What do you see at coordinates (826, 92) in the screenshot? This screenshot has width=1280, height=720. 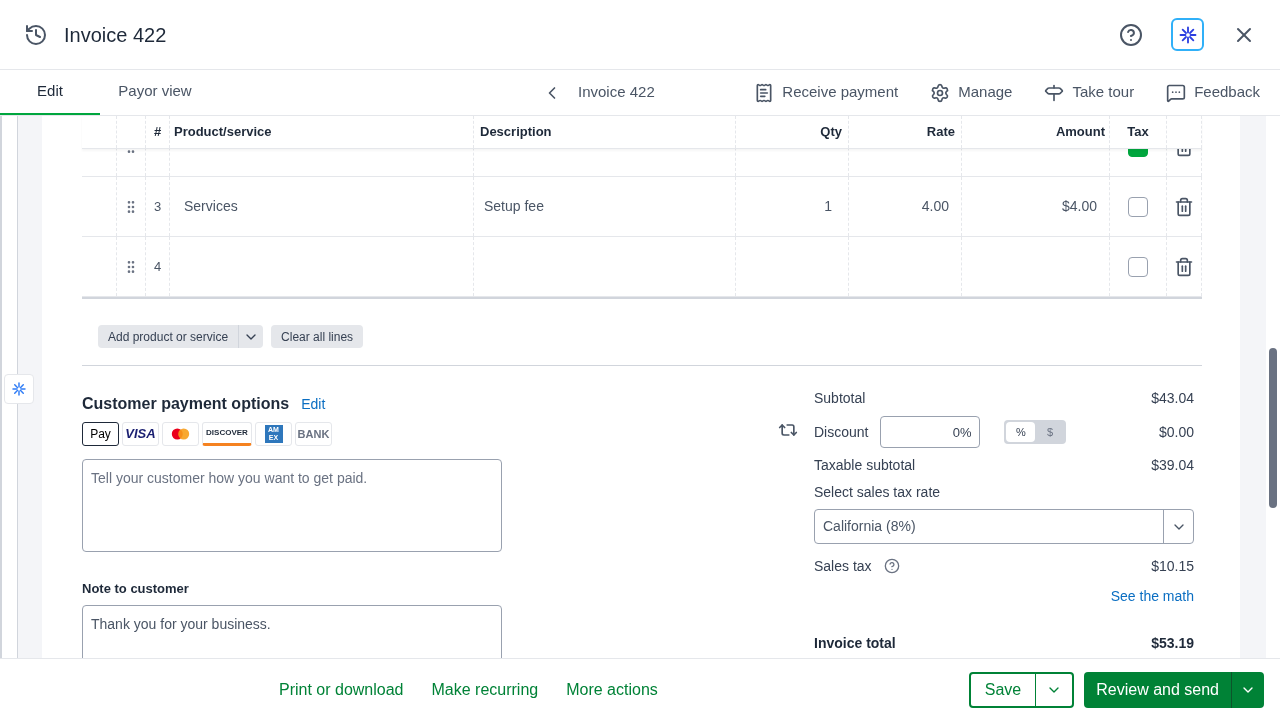 I see `toolbar-button: Receive payment` at bounding box center [826, 92].